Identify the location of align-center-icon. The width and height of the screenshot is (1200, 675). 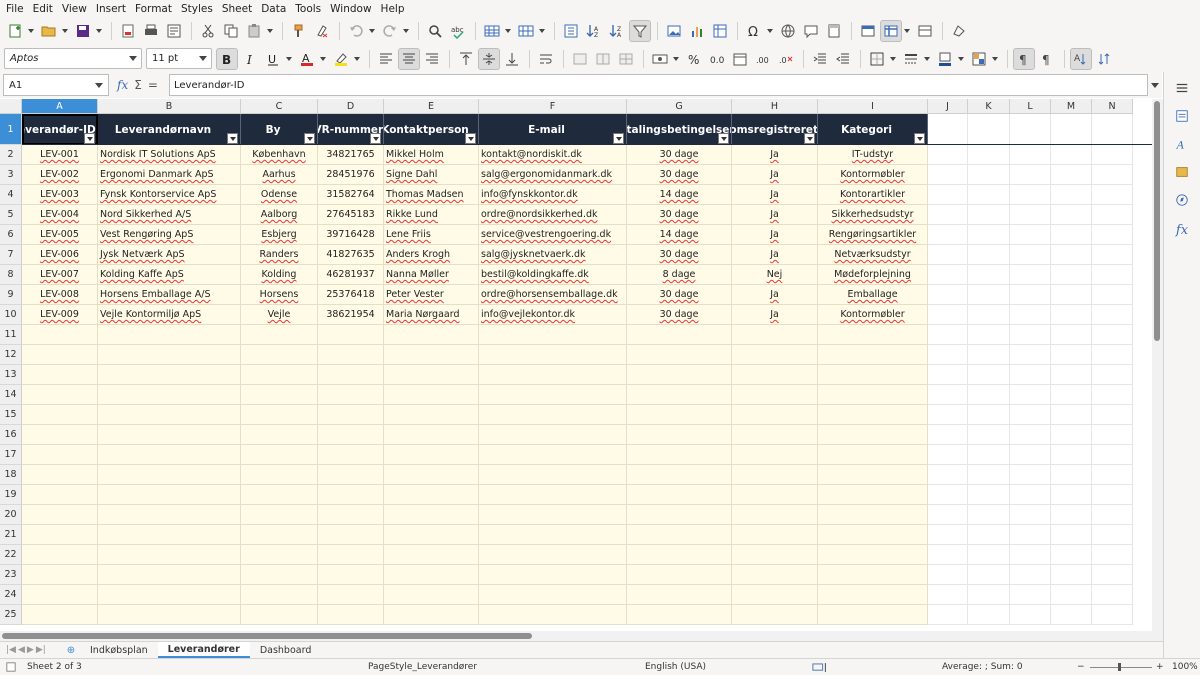
(409, 58).